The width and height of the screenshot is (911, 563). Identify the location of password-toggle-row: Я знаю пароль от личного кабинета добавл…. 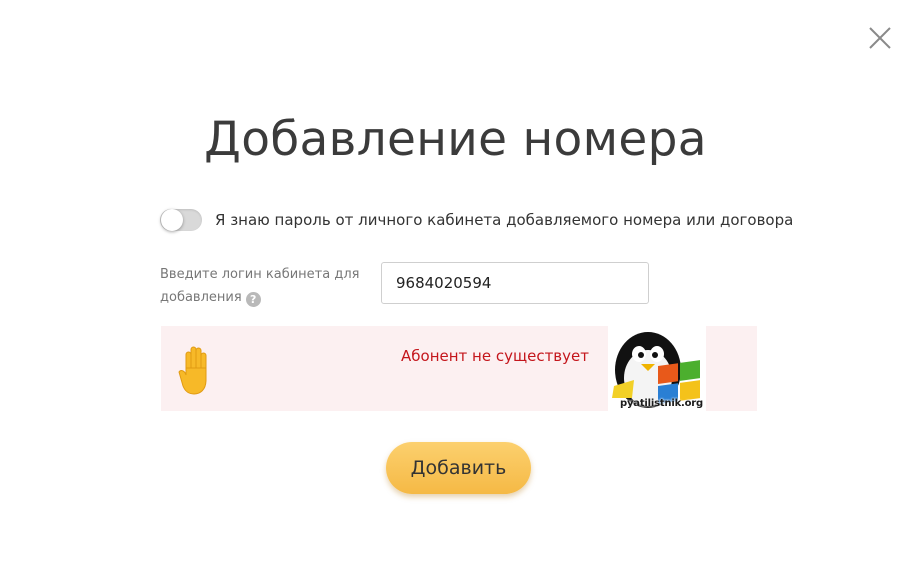
(476, 220).